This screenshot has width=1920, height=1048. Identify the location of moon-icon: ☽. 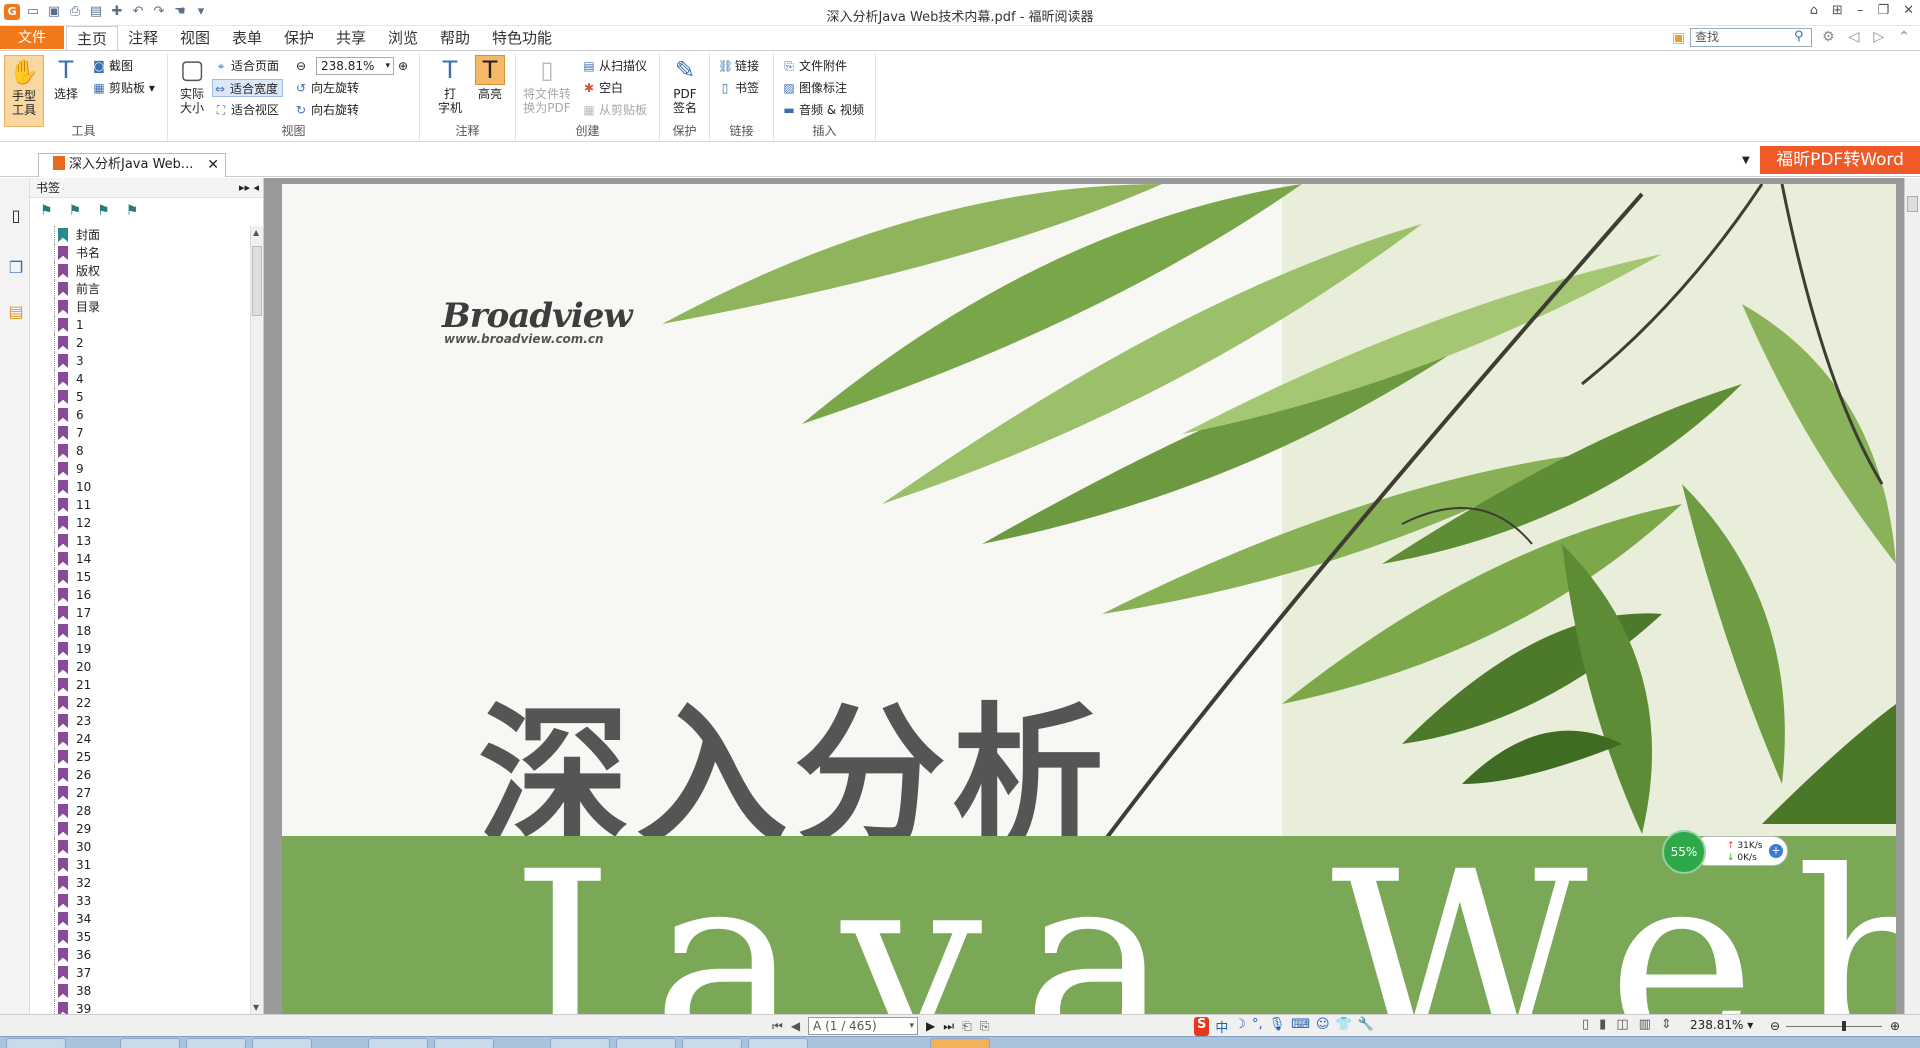
(1240, 1026).